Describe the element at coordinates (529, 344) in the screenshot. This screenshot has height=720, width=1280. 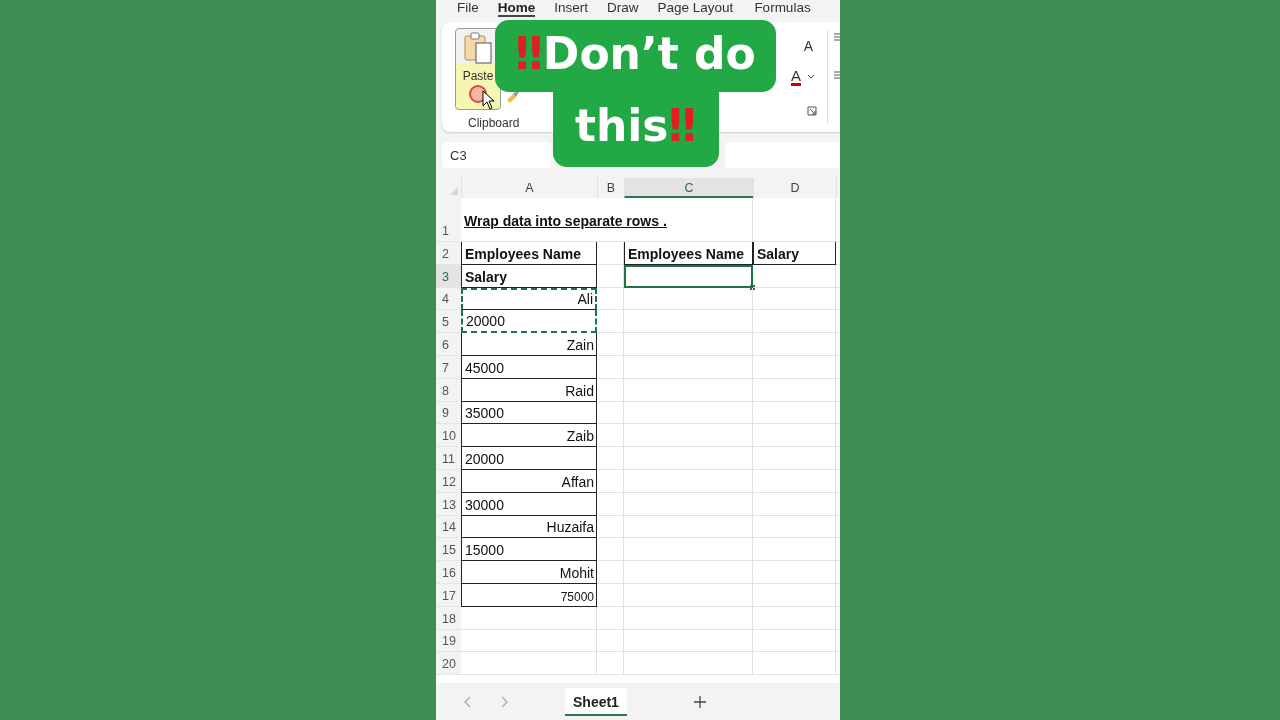
I see `table-cell: Zain` at that location.